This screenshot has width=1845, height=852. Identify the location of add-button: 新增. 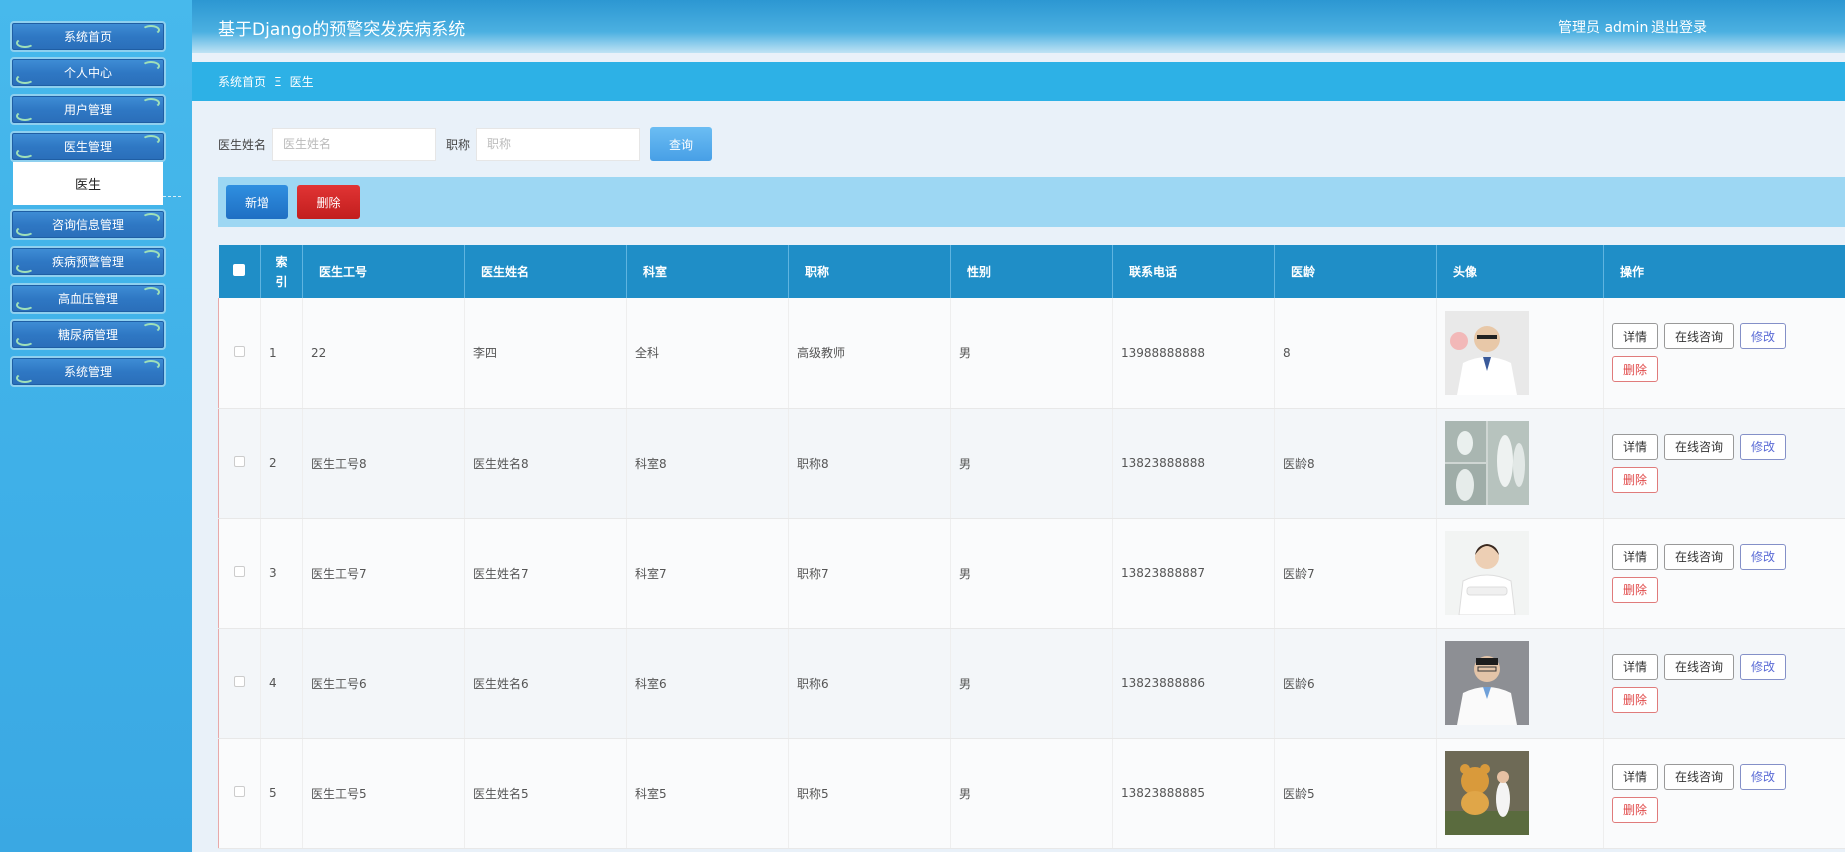
(257, 202).